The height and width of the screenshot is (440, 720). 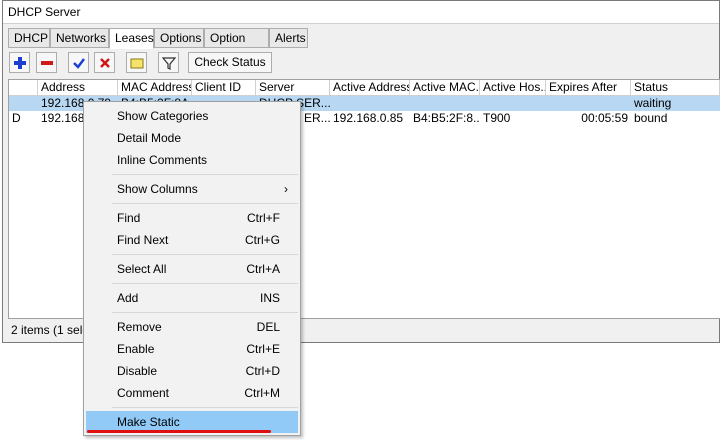 I want to click on checkmark-icon, so click(x=78, y=63).